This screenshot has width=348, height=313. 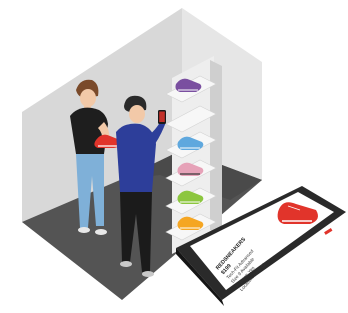 I want to click on phone-accent-light, so click(x=328, y=231).